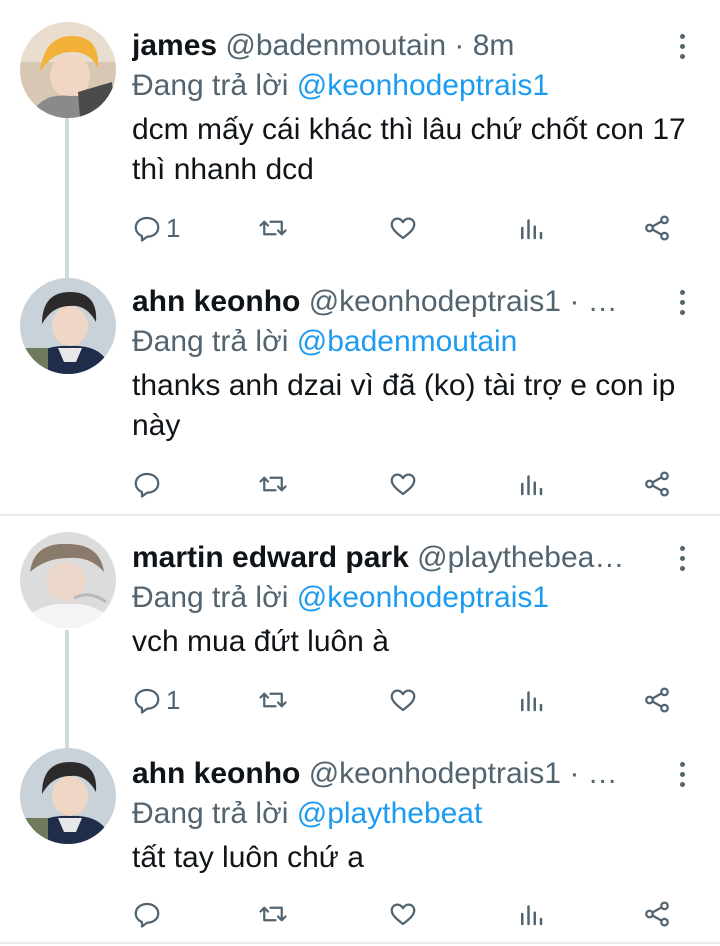  Describe the element at coordinates (260, 641) in the screenshot. I see `tweet-text: vch mua đứt luôn à` at that location.